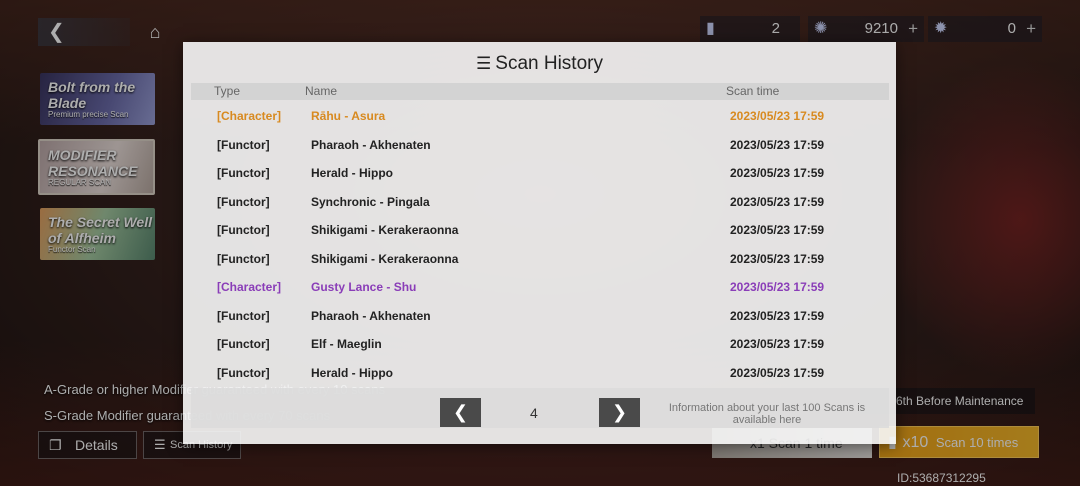 The image size is (1080, 486). I want to click on next-page-button: ❯, so click(619, 412).